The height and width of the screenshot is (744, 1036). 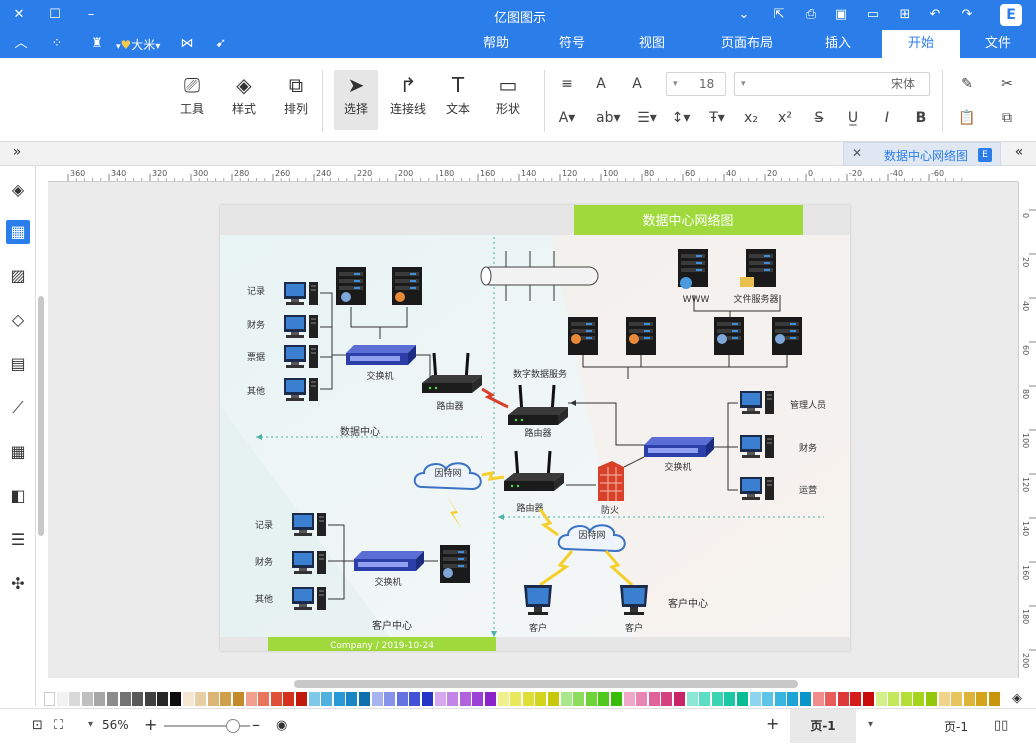 I want to click on underline-icon: U̲, so click(x=853, y=118).